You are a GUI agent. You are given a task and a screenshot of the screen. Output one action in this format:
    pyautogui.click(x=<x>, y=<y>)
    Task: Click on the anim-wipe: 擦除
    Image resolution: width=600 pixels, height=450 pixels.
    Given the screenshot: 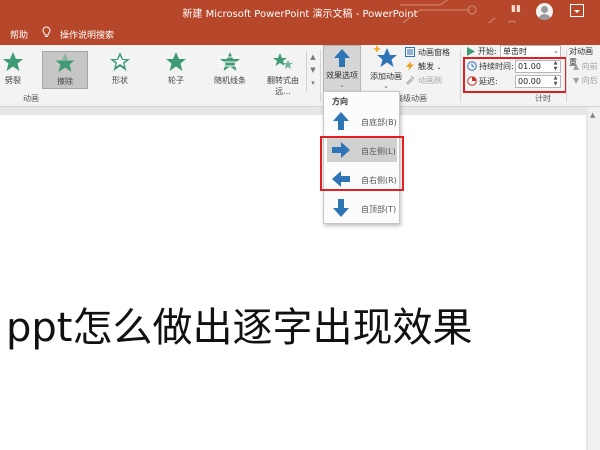 What is the action you would take?
    pyautogui.click(x=65, y=70)
    